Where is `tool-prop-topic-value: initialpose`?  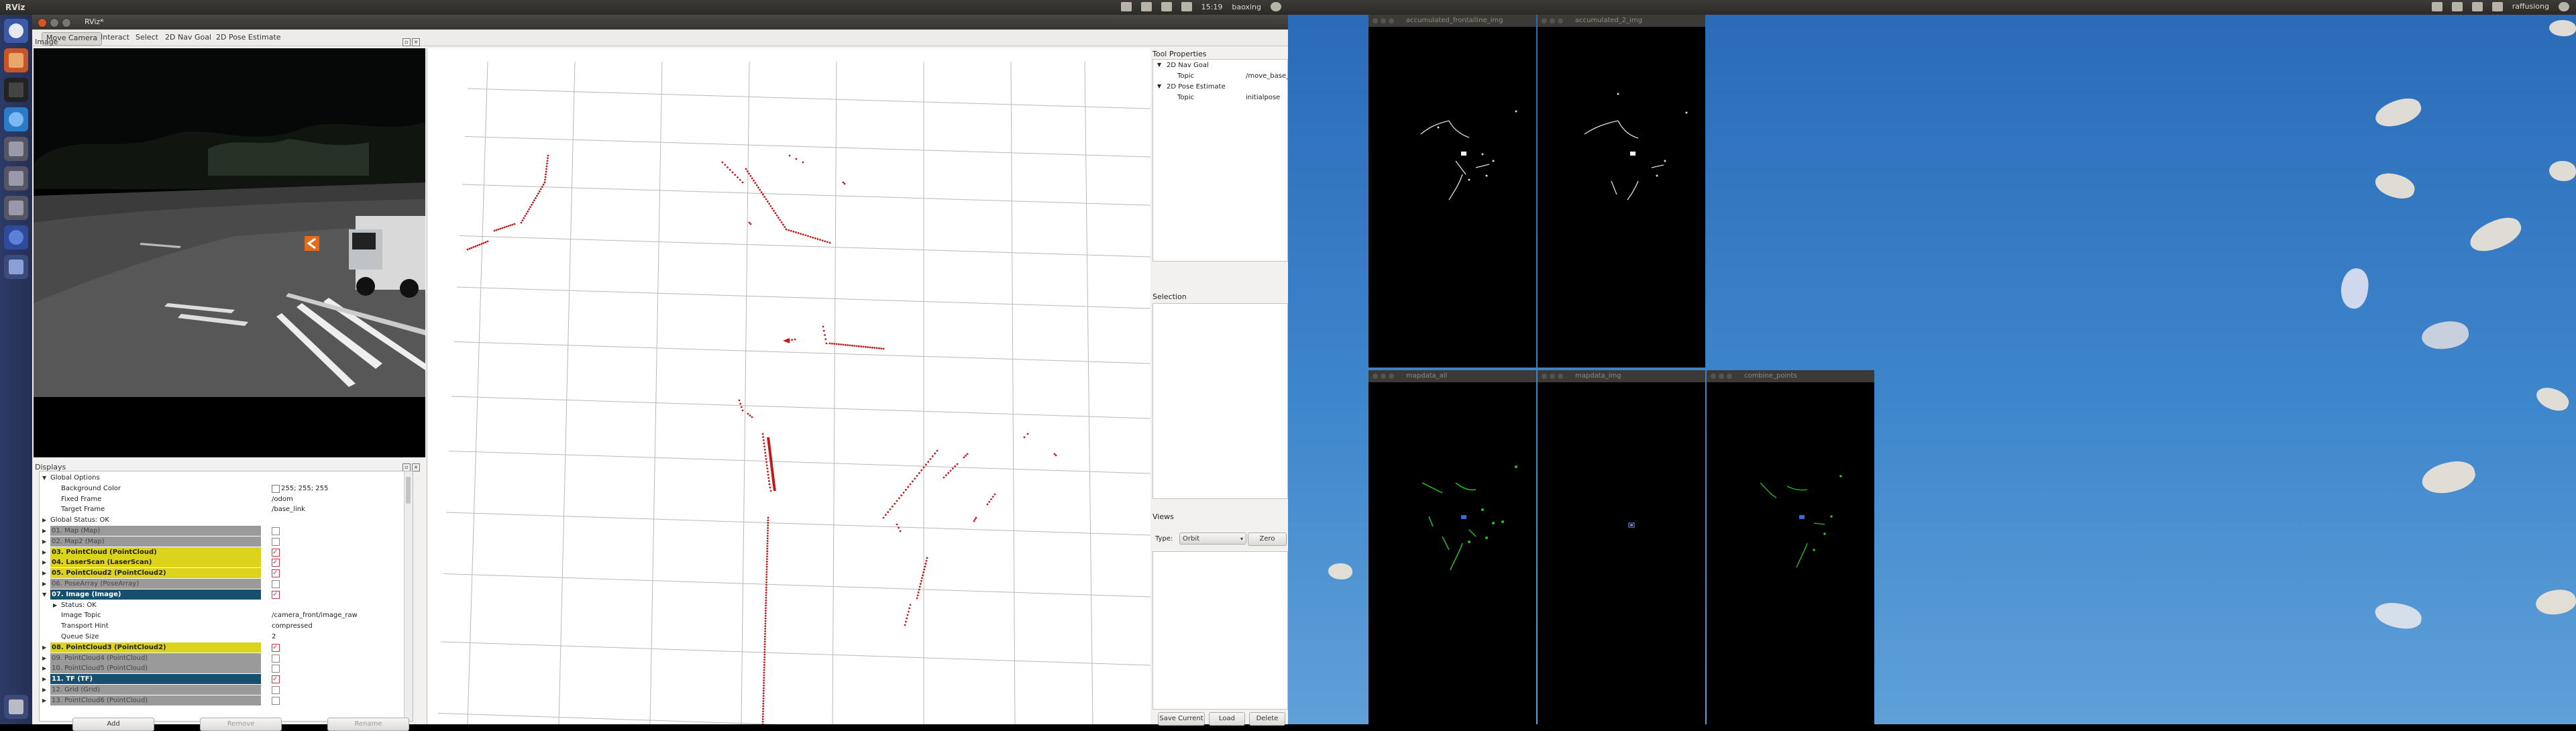 tool-prop-topic-value: initialpose is located at coordinates (1263, 97).